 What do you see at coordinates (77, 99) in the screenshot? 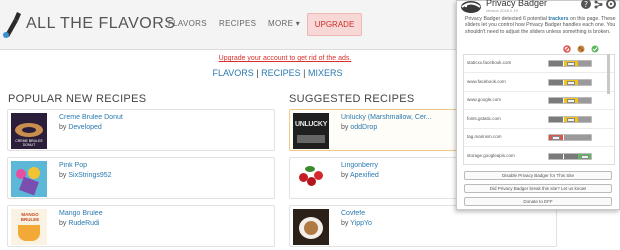
I see `popular-recipes-heading: POPULAR NEW RECIPES` at bounding box center [77, 99].